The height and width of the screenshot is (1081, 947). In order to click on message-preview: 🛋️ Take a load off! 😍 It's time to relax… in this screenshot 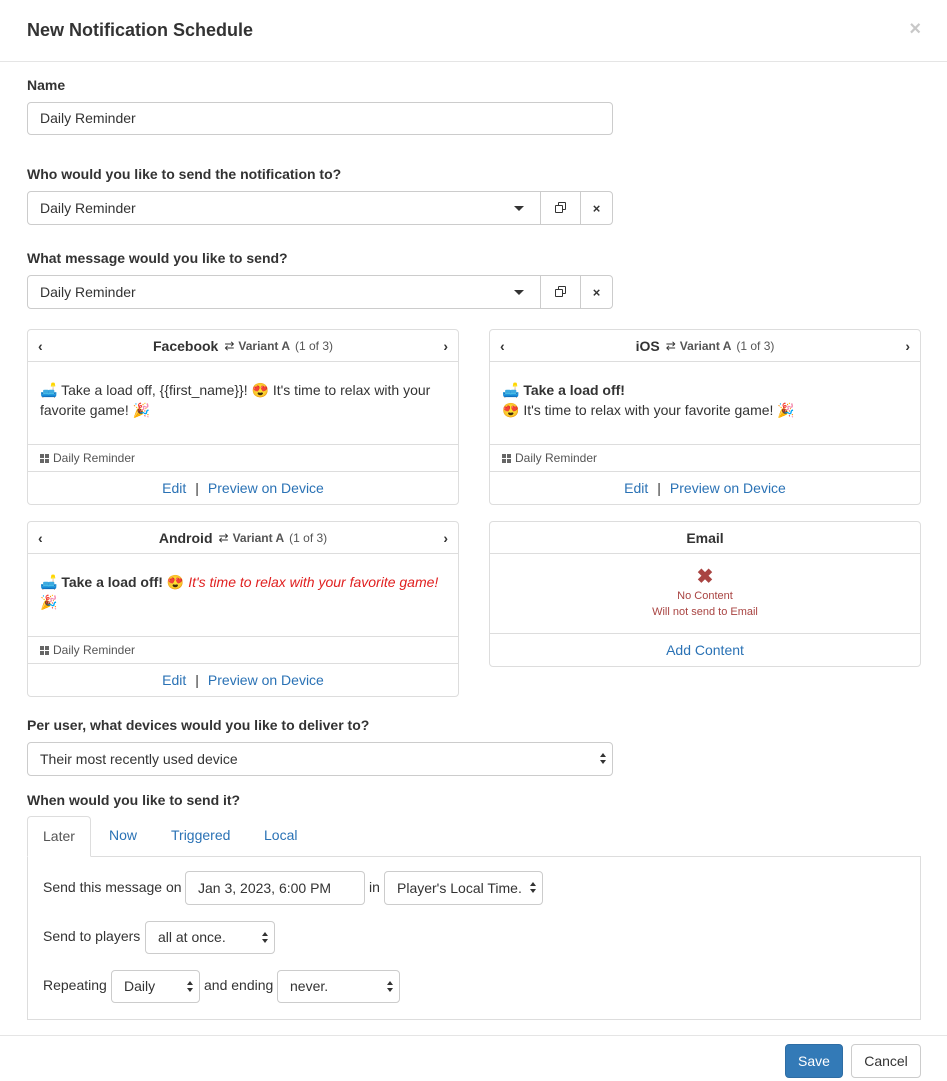, I will do `click(243, 595)`.